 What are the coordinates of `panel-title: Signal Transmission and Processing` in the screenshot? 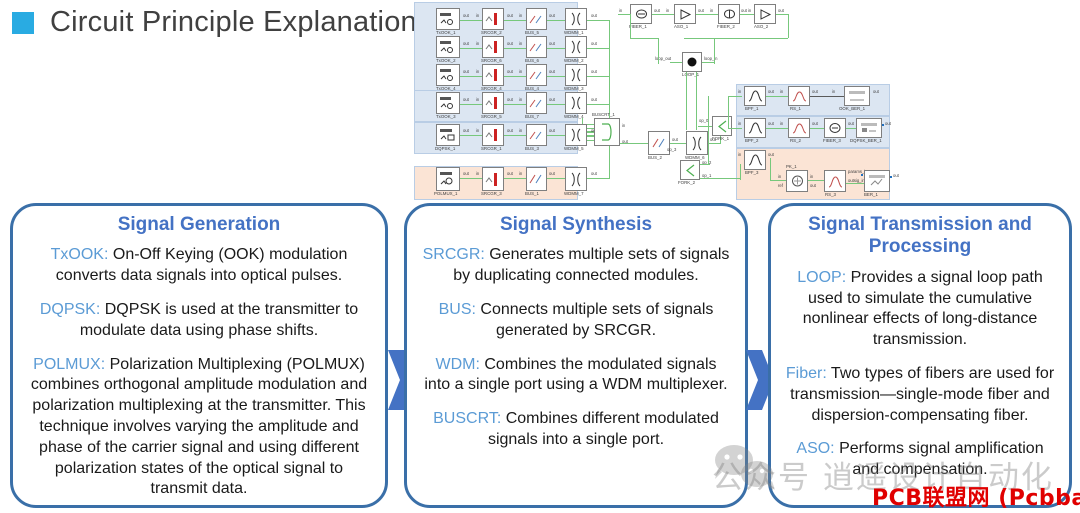 It's located at (920, 236).